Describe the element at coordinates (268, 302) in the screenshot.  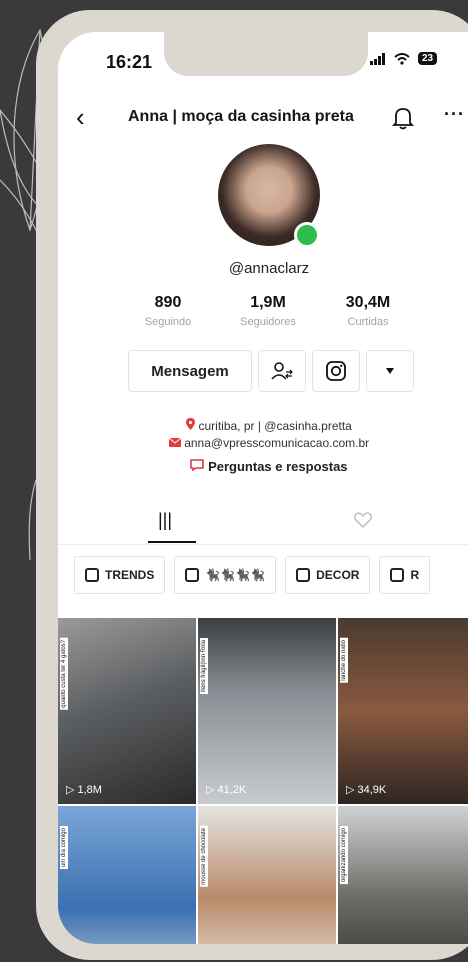
I see `stat-value: 1,9M` at that location.